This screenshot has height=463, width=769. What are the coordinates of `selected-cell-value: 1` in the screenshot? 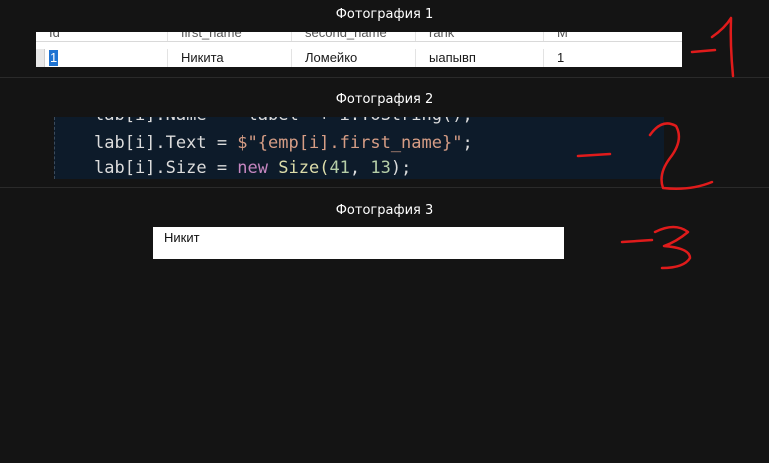 It's located at (54, 58).